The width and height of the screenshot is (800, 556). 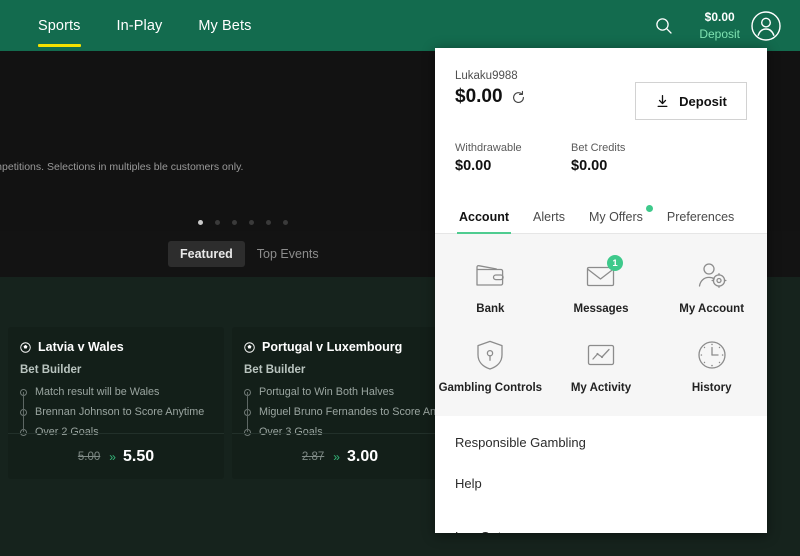 I want to click on line-chart-icon, so click(x=601, y=355).